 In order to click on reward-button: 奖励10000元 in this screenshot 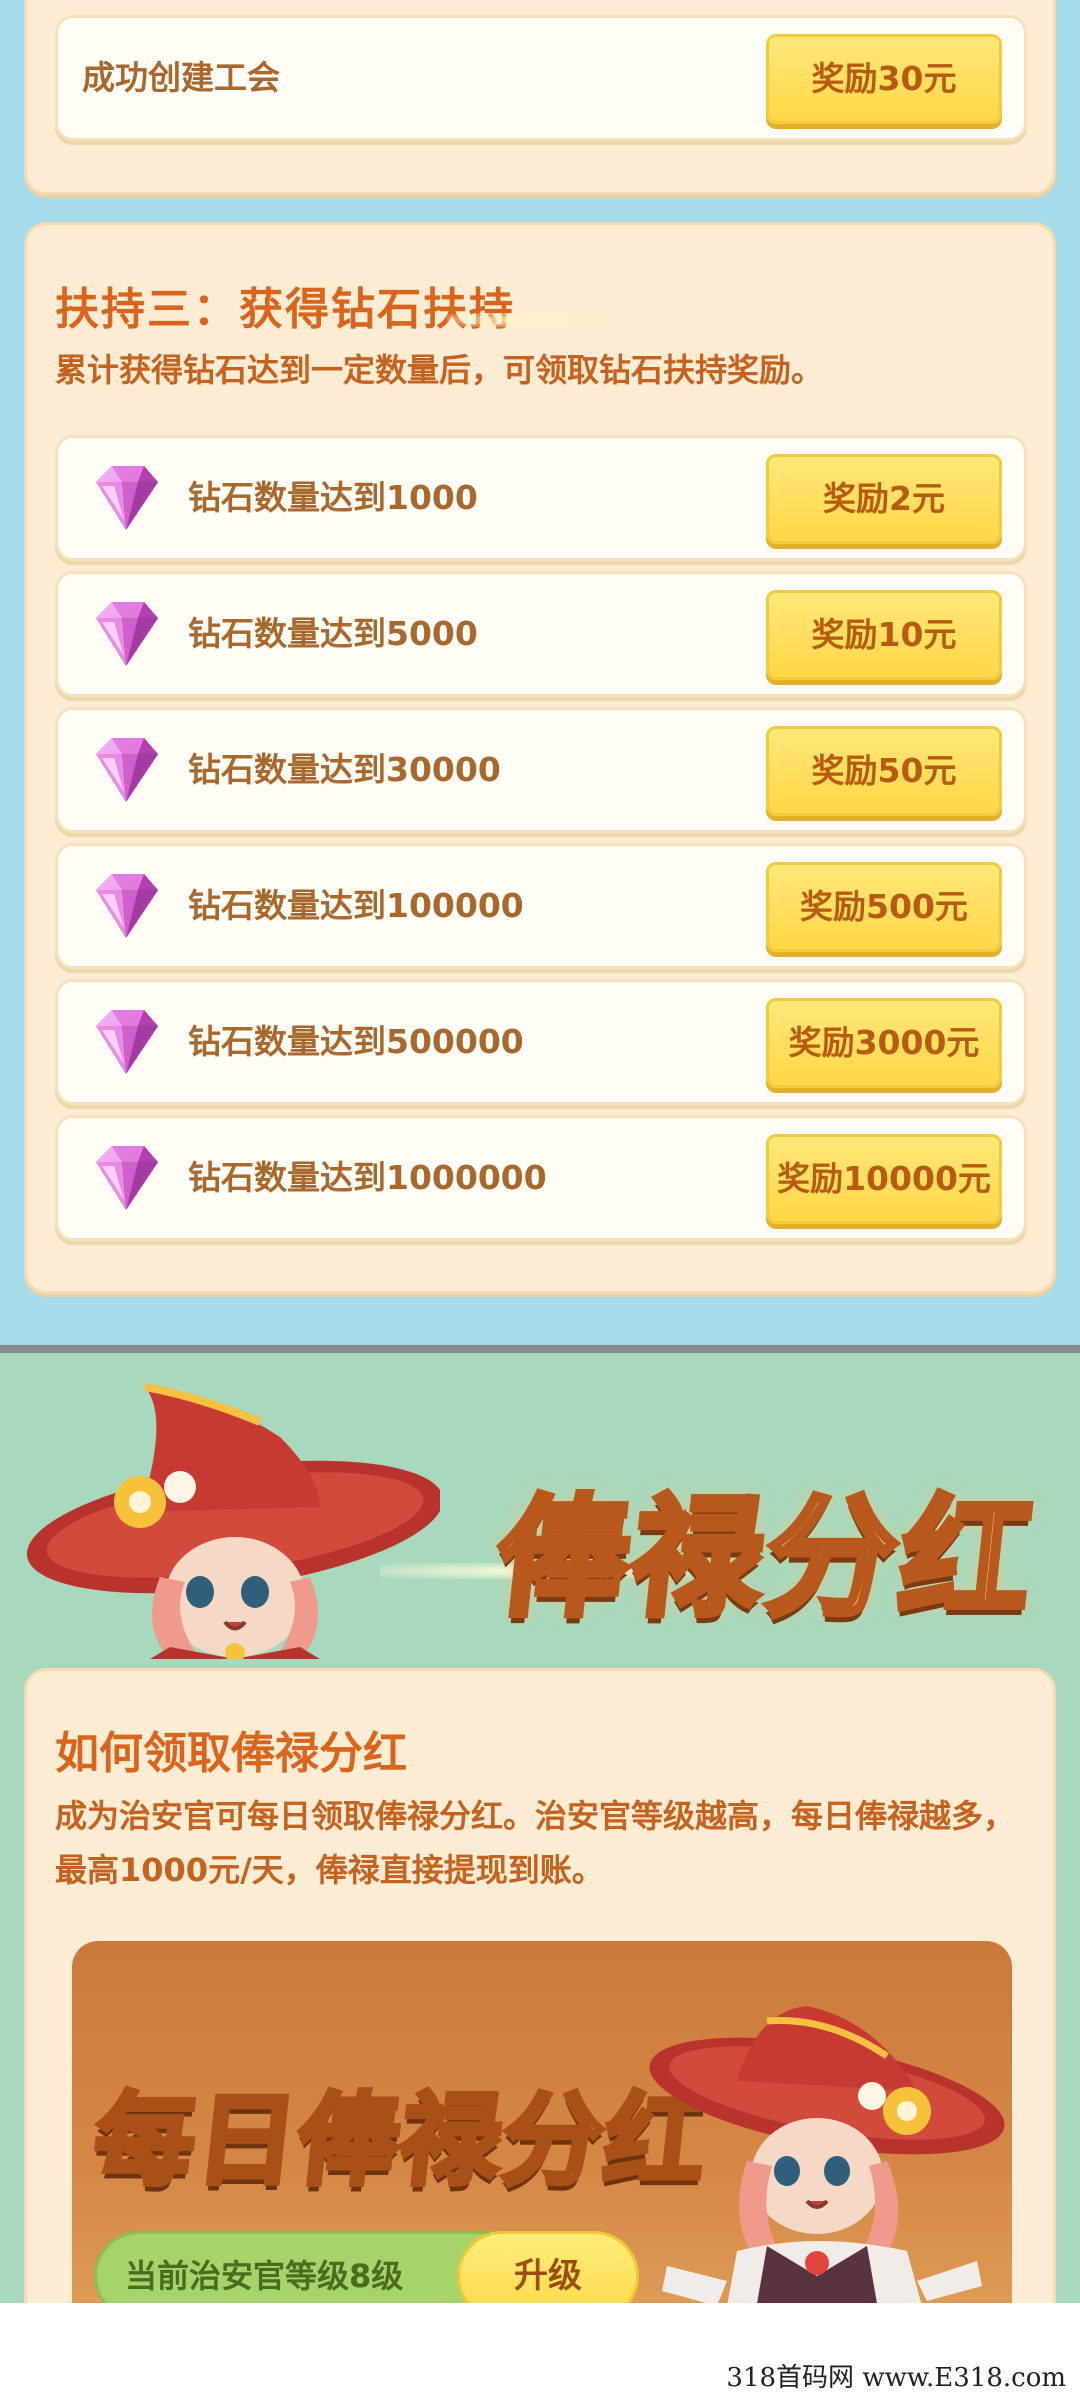, I will do `click(884, 1179)`.